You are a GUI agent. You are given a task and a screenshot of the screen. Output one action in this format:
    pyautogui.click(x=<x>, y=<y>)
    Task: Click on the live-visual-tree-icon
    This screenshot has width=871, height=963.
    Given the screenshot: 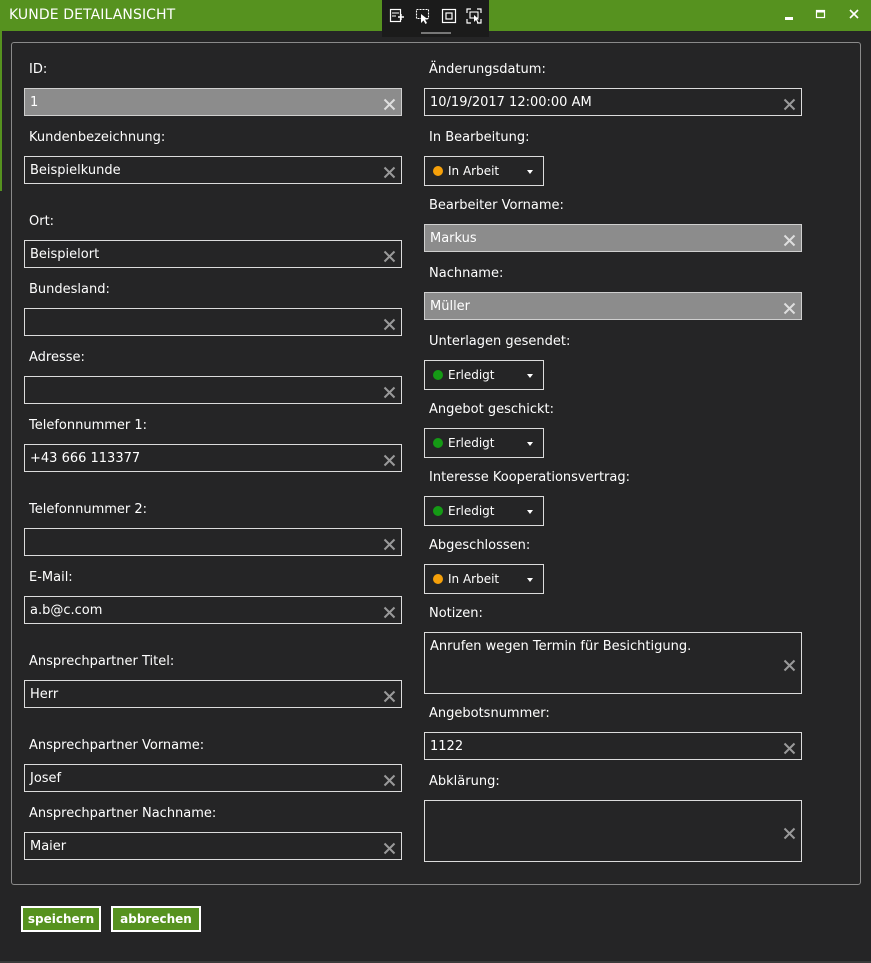 What is the action you would take?
    pyautogui.click(x=397, y=16)
    